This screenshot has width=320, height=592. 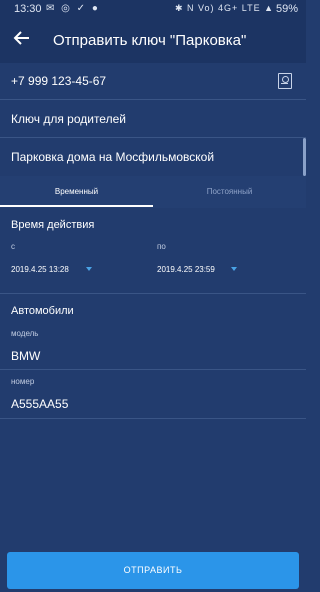 I want to click on model-underline, so click(x=153, y=369).